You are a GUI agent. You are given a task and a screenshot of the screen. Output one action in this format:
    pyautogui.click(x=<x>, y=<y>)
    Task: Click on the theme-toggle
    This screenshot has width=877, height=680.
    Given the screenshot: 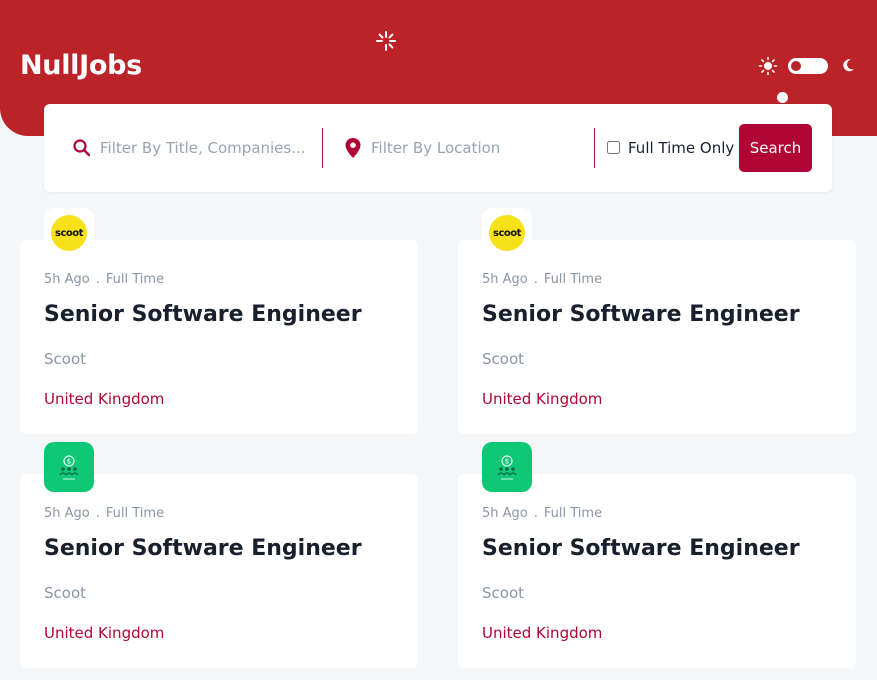 What is the action you would take?
    pyautogui.click(x=808, y=67)
    